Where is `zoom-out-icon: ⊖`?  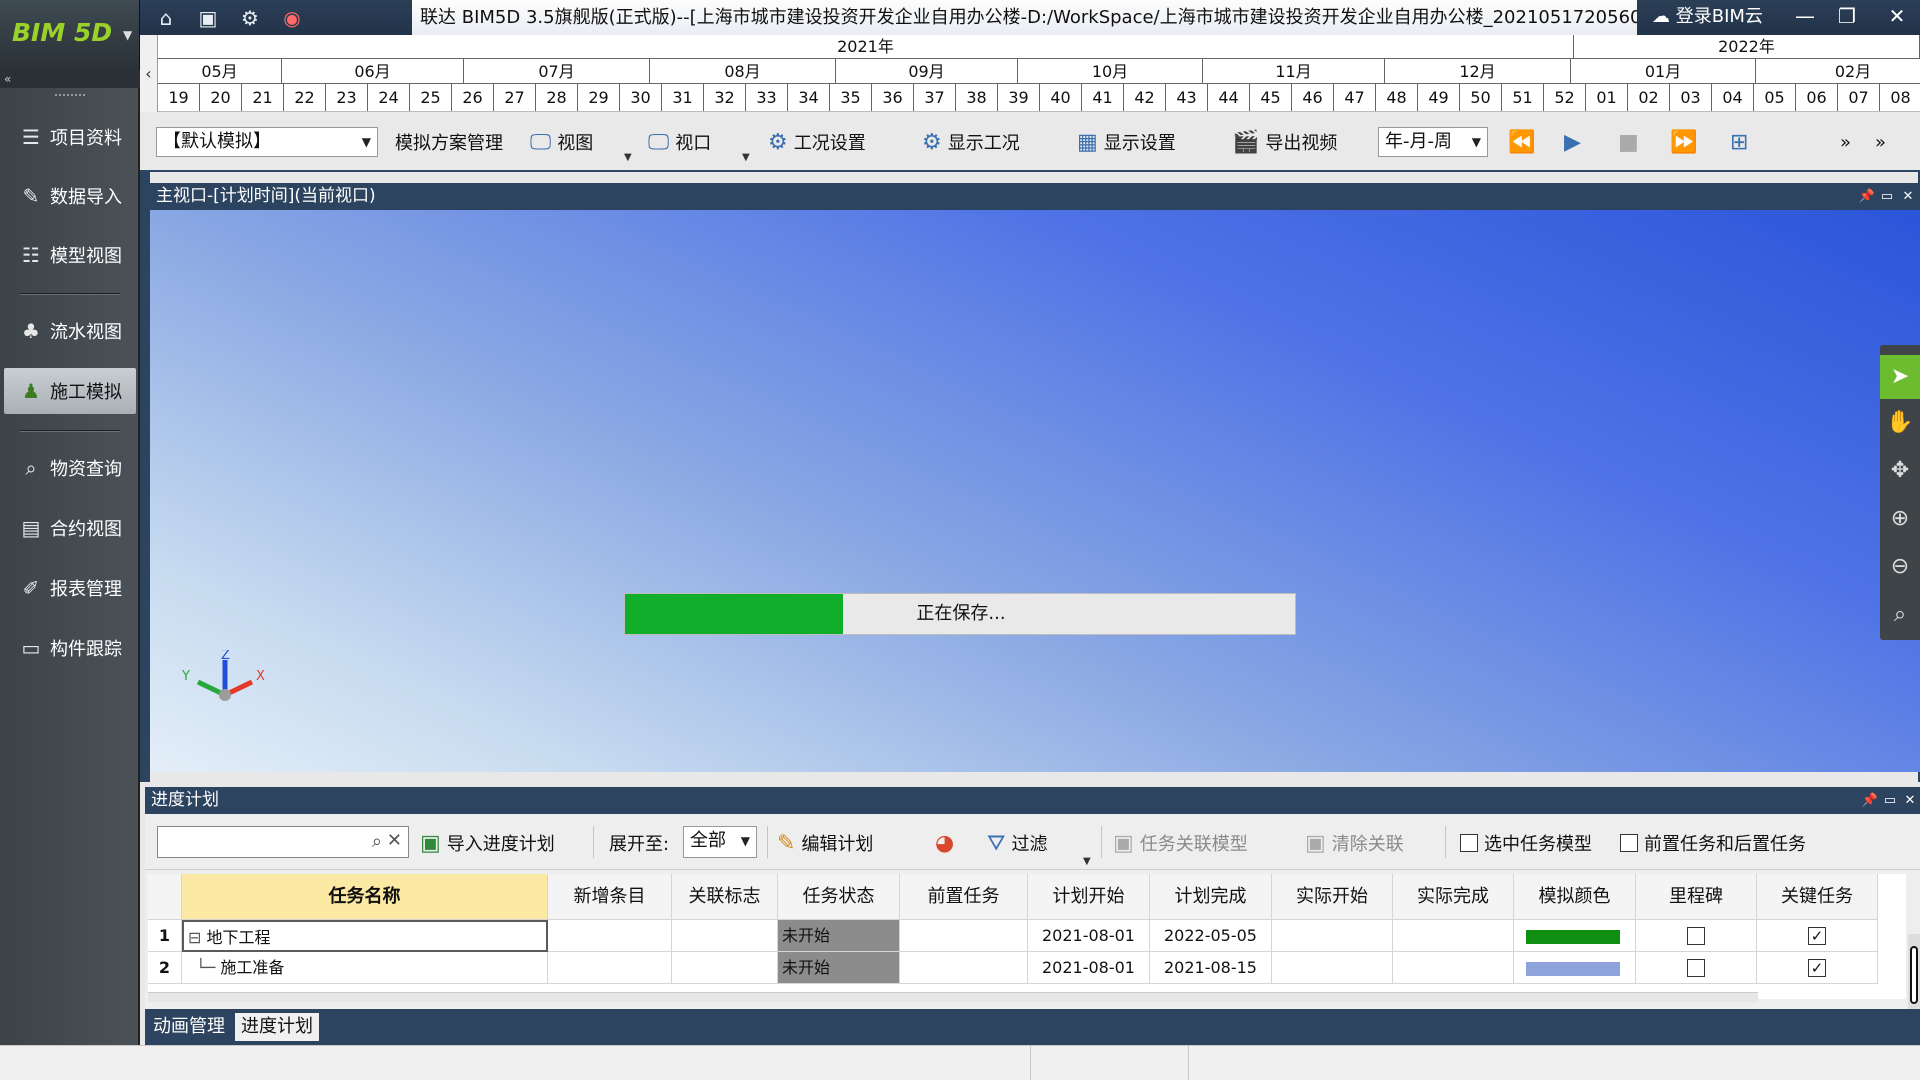 zoom-out-icon: ⊖ is located at coordinates (1900, 567).